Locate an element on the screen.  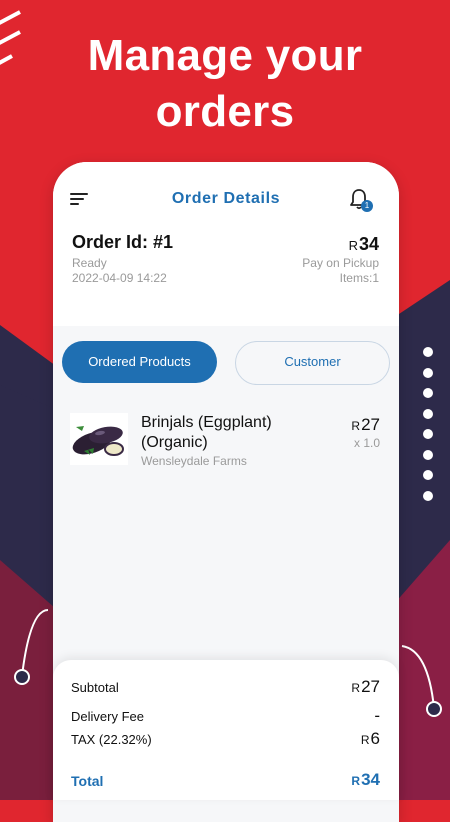
payment-method: Pay on Pickup is located at coordinates (340, 263).